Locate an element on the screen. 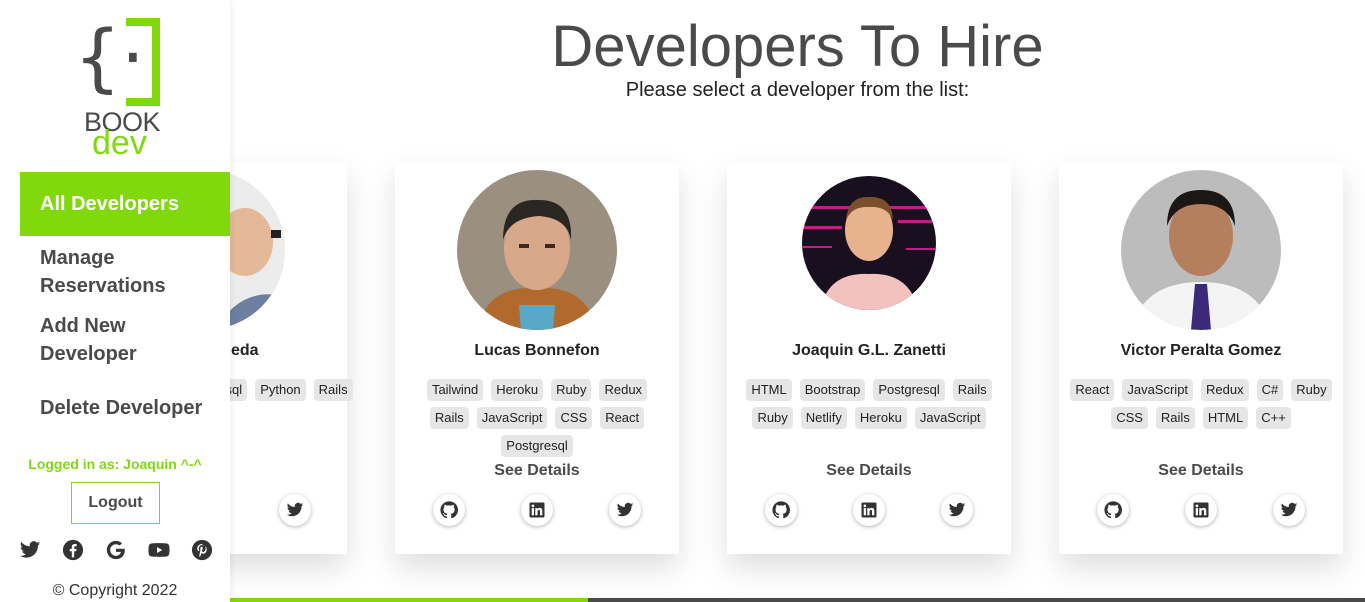 The image size is (1365, 602). youtube-icon is located at coordinates (159, 550).